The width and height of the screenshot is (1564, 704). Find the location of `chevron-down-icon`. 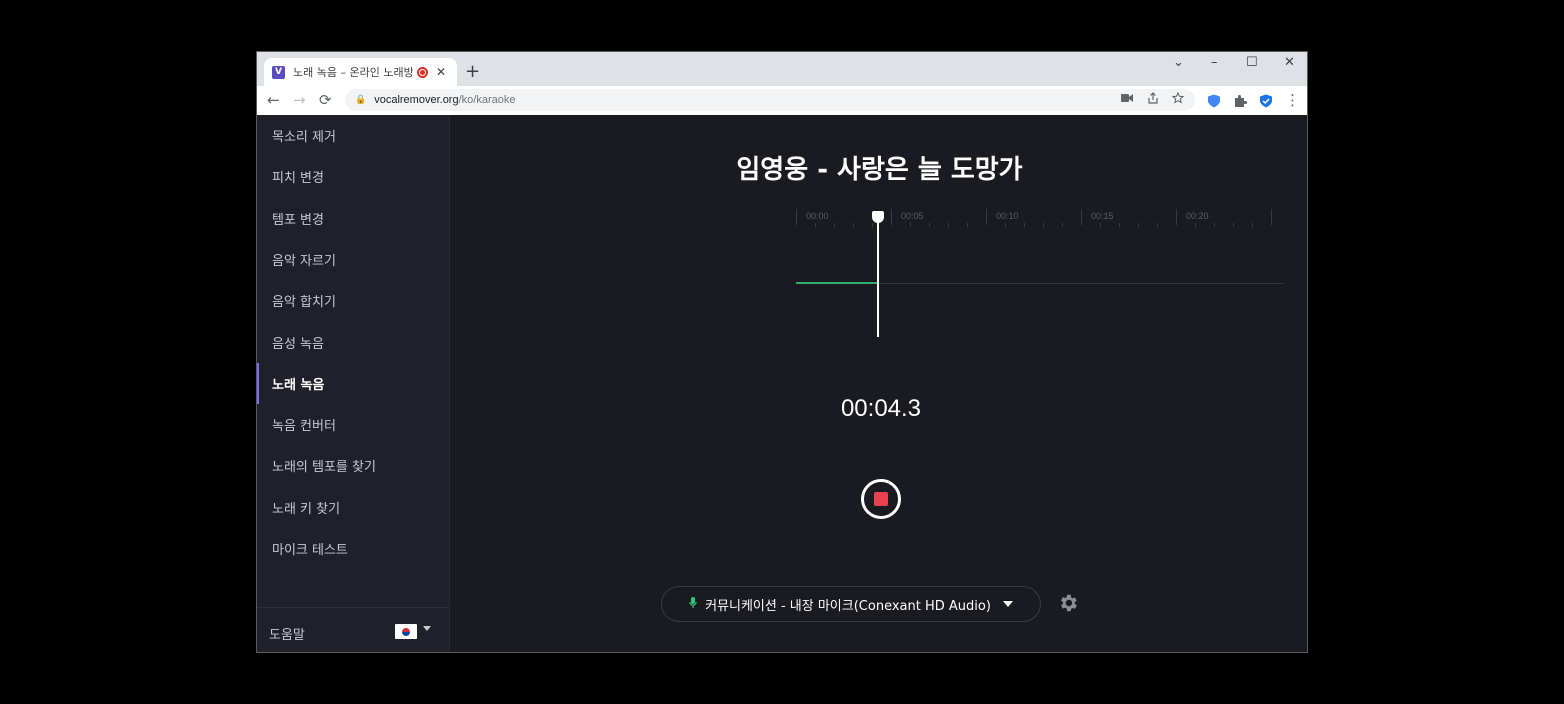

chevron-down-icon is located at coordinates (1007, 604).